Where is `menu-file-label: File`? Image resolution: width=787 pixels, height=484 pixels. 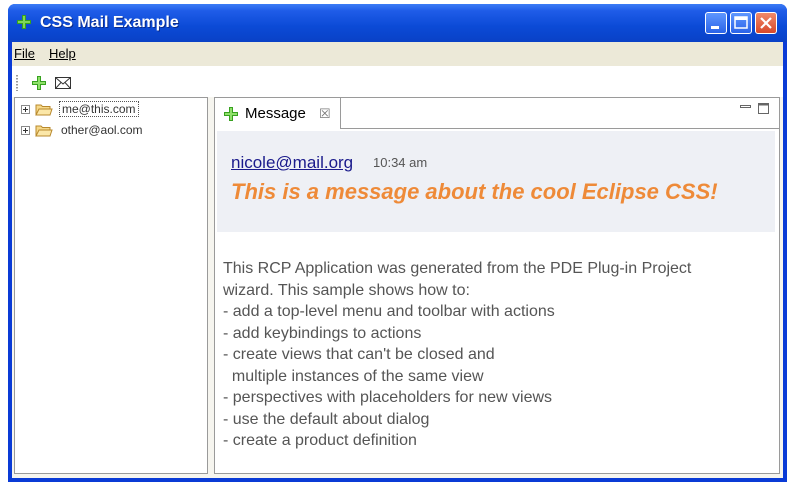 menu-file-label: File is located at coordinates (24, 53).